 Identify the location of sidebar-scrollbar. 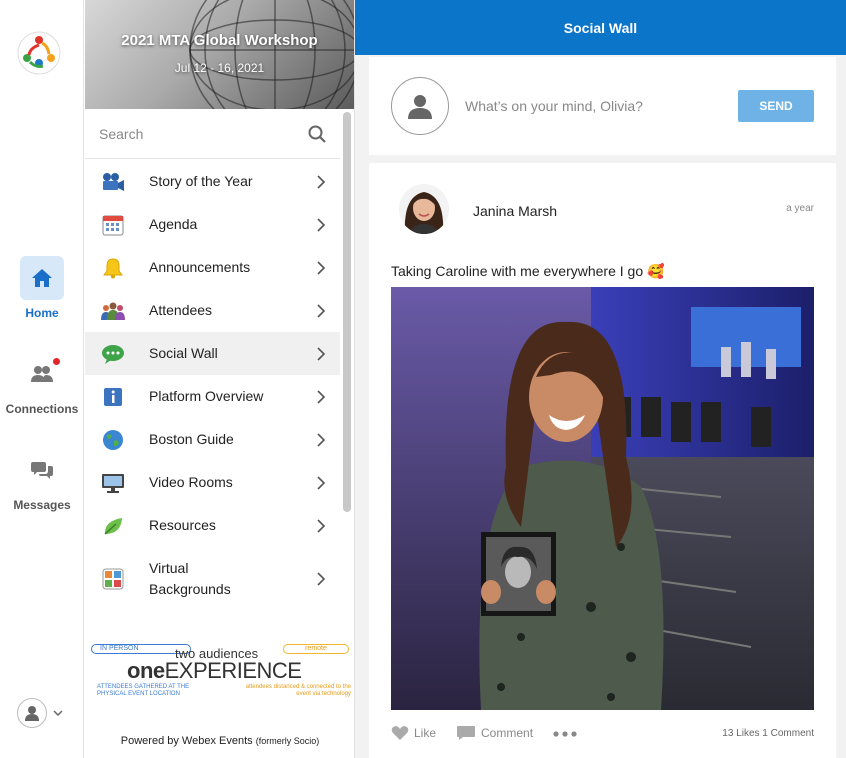
(347, 312).